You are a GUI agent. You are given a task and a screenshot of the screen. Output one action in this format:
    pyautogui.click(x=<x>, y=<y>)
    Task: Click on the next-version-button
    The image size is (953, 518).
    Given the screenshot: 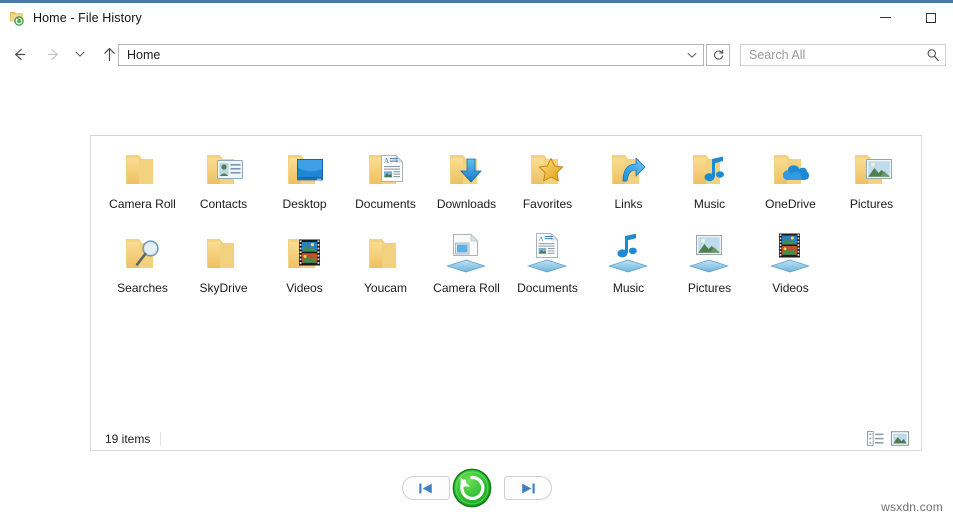 What is the action you would take?
    pyautogui.click(x=527, y=488)
    